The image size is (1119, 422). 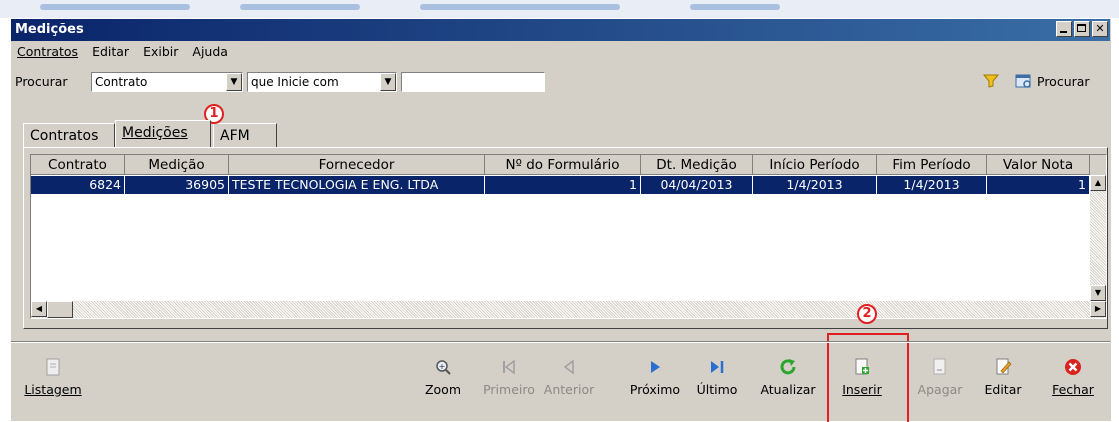 What do you see at coordinates (53, 377) in the screenshot?
I see `listagem-button: Listagem` at bounding box center [53, 377].